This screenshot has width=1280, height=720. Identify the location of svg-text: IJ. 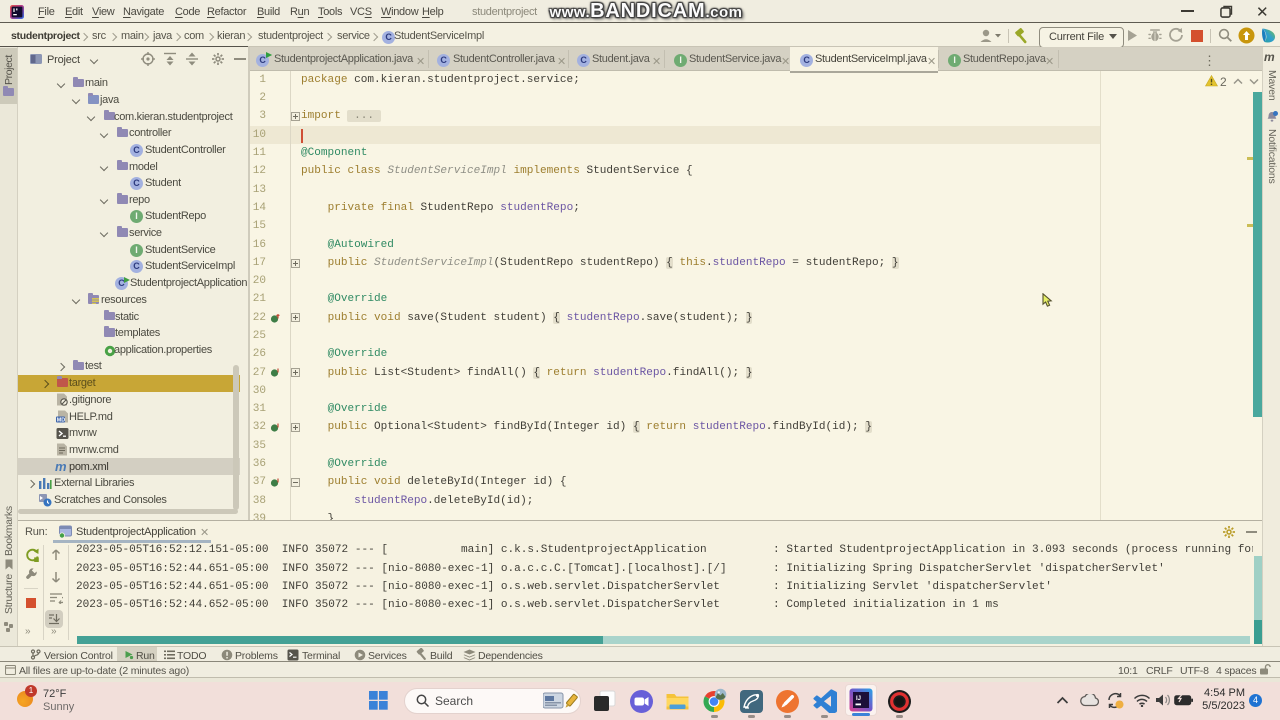
(858, 699).